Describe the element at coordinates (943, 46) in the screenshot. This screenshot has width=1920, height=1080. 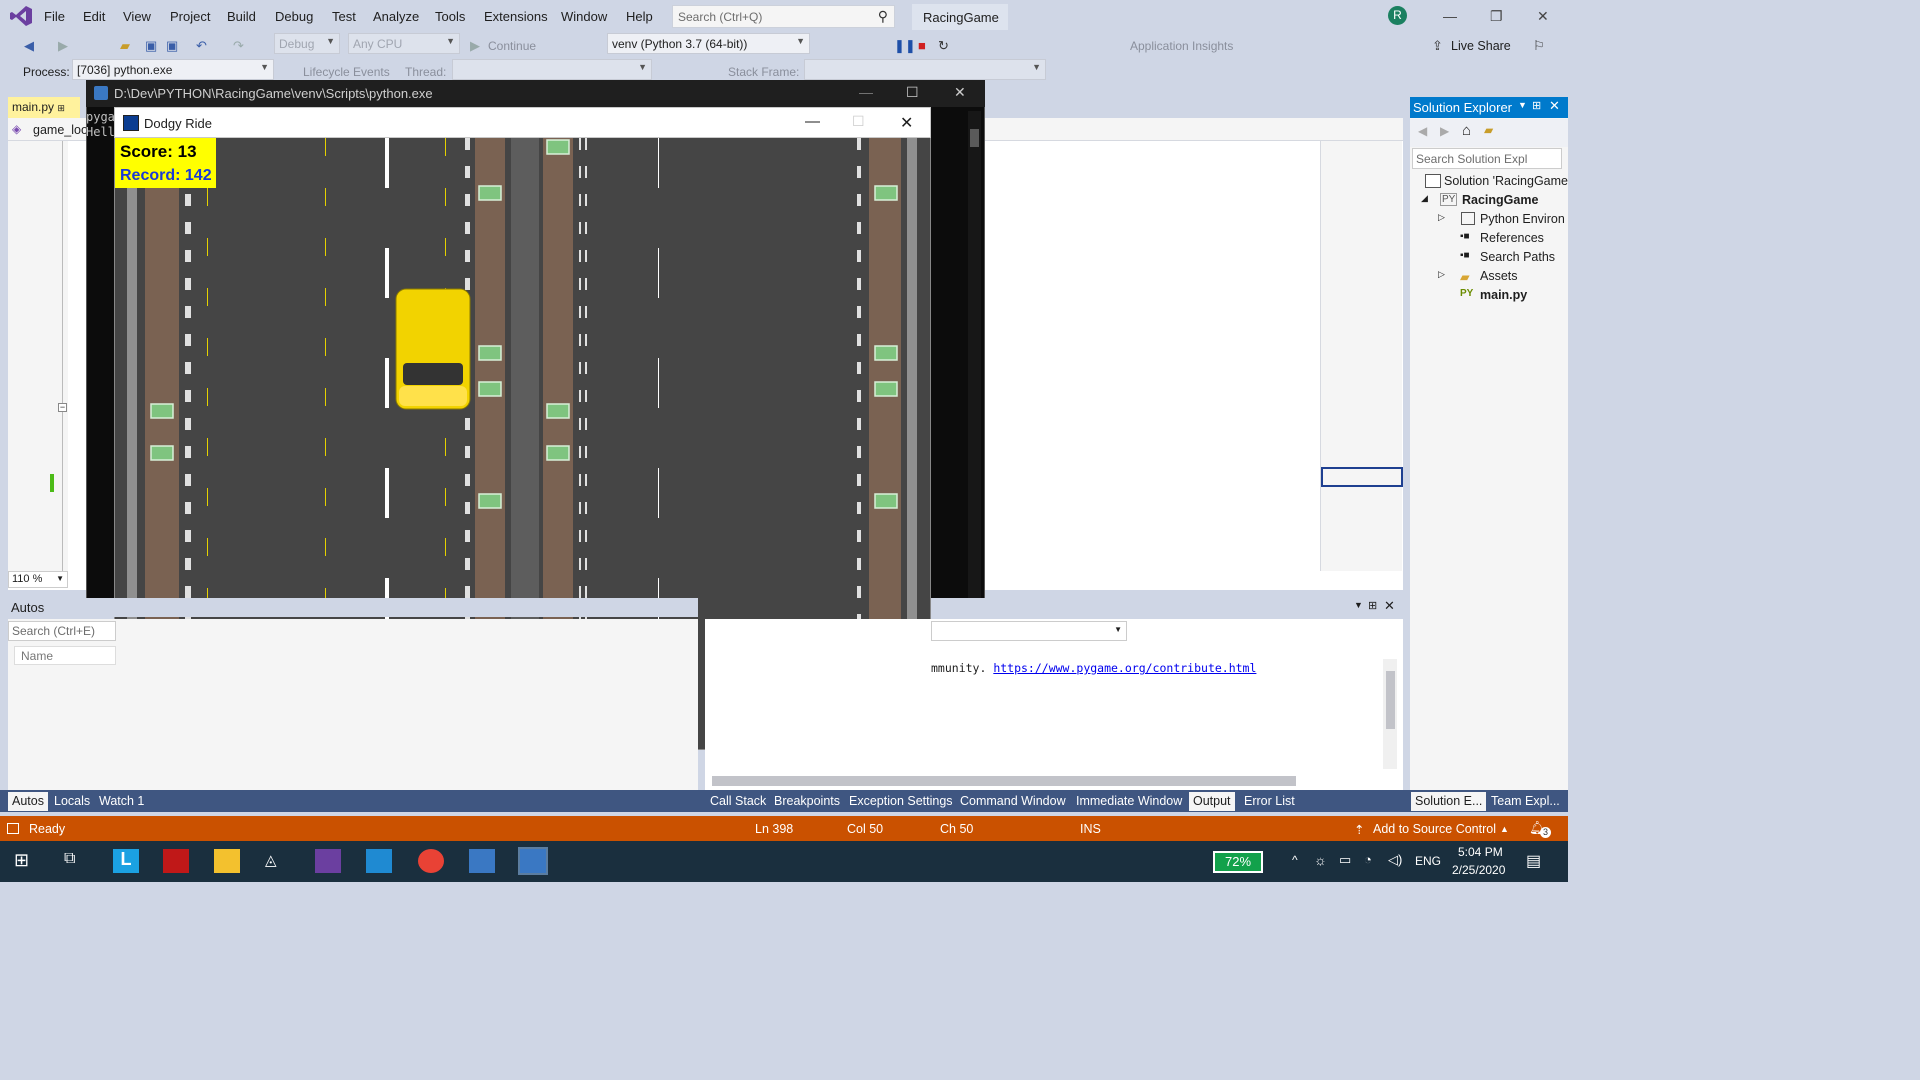
I see `restart-icon: ↻` at that location.